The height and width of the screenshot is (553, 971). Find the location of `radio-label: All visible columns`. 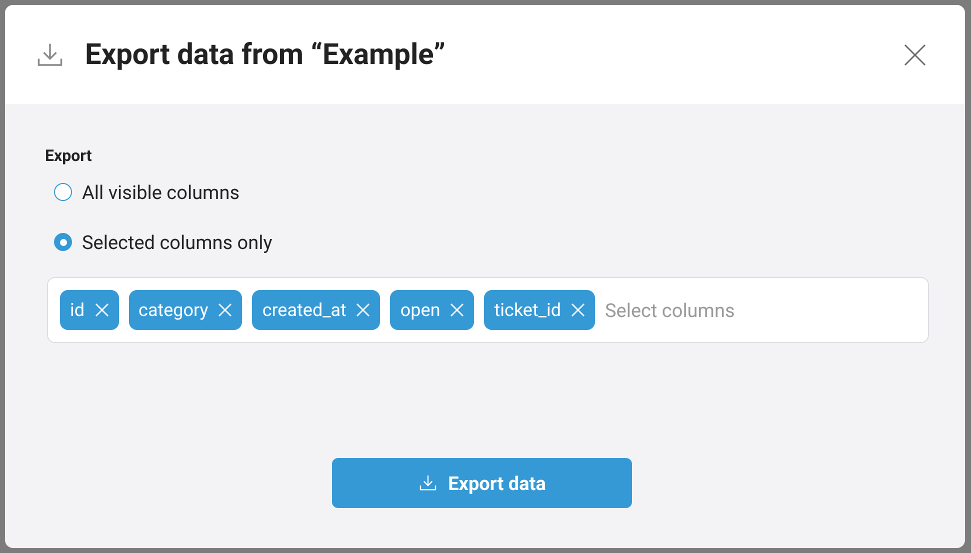

radio-label: All visible columns is located at coordinates (161, 192).